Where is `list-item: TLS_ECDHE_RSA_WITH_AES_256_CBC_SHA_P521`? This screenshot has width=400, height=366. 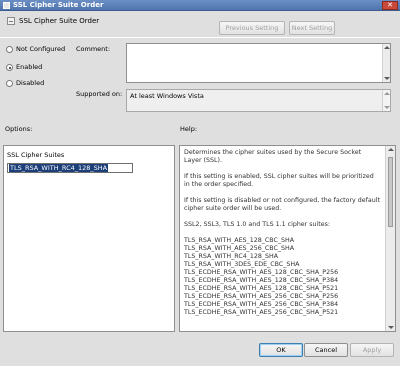 list-item: TLS_ECDHE_RSA_WITH_AES_256_CBC_SHA_P521 is located at coordinates (261, 312).